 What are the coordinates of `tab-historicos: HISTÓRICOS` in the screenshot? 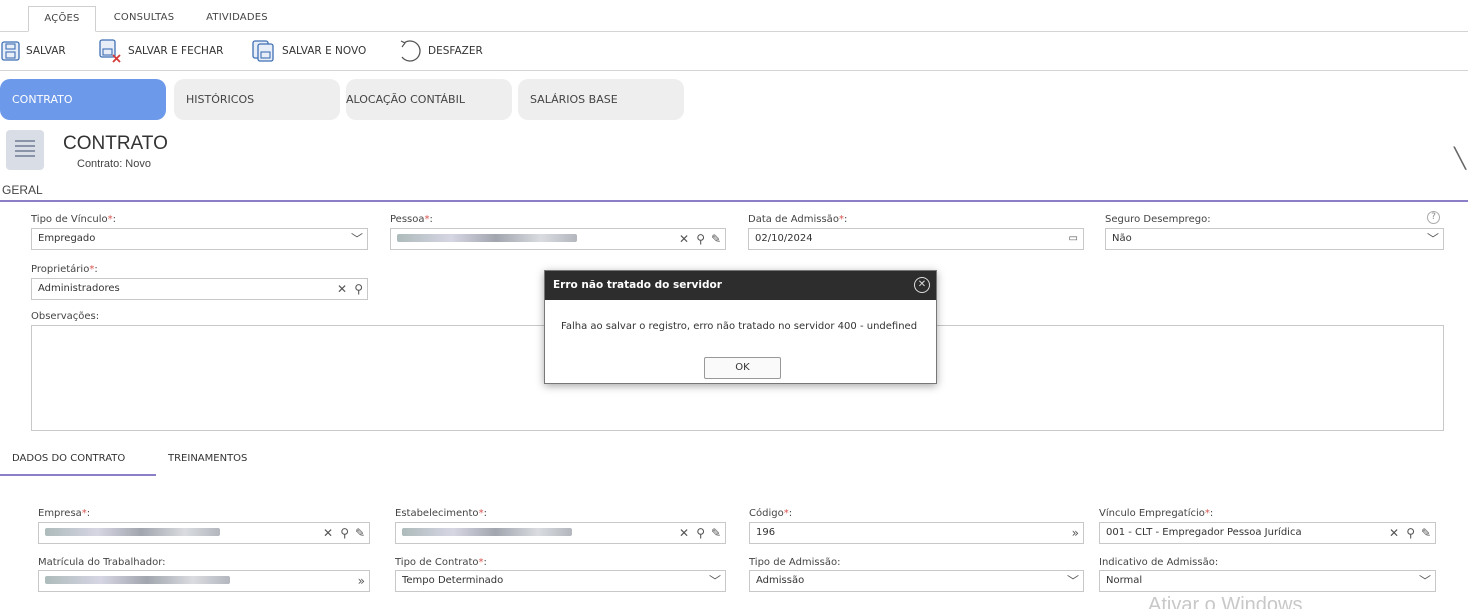 It's located at (257, 99).